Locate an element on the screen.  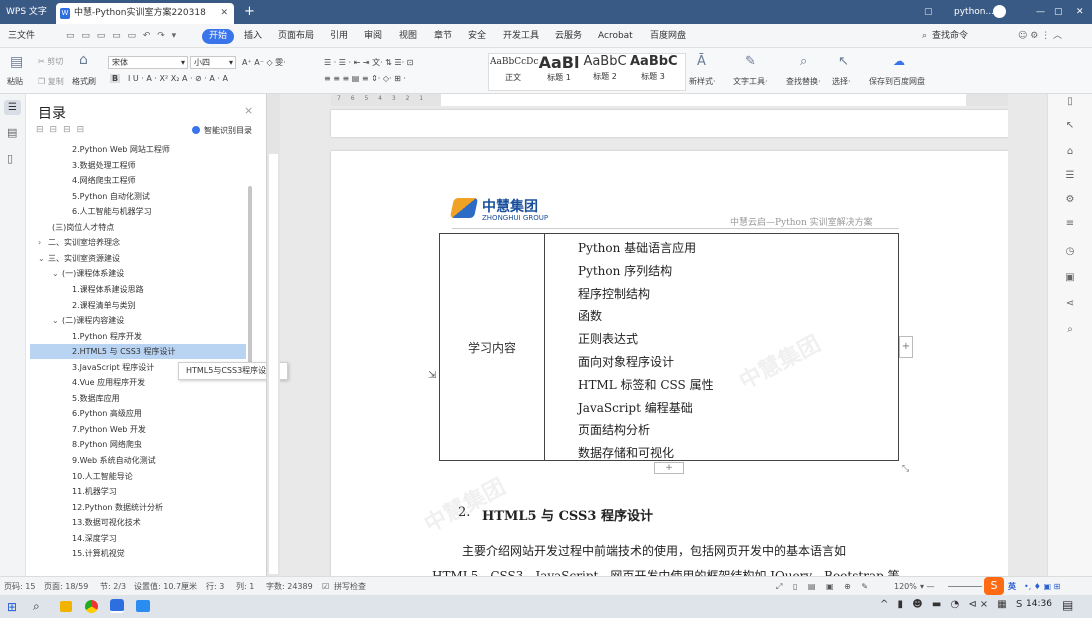
tab-security: 安全 is located at coordinates (477, 36).